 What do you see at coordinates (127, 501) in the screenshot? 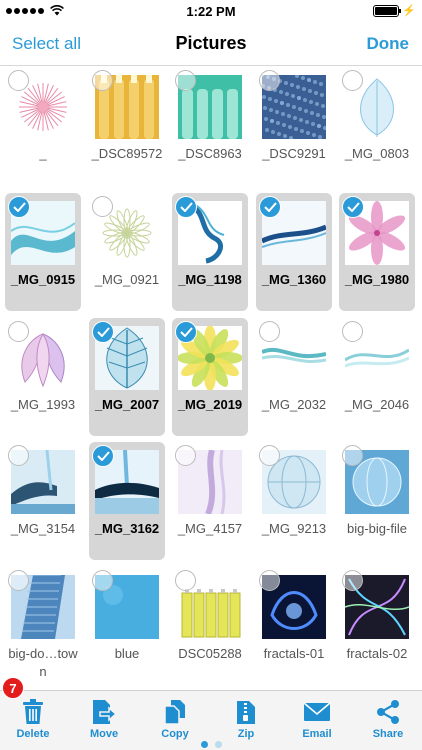
I see `picture-cell: _MG_3162` at bounding box center [127, 501].